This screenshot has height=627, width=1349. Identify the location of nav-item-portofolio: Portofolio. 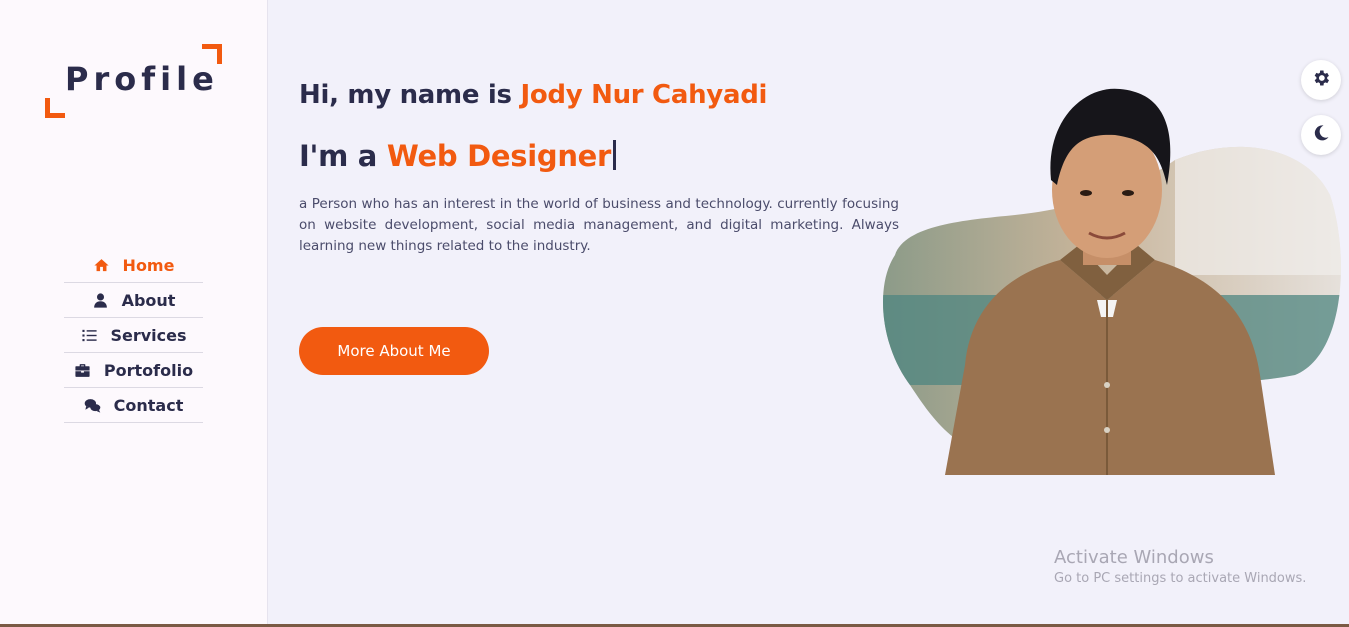
(133, 370).